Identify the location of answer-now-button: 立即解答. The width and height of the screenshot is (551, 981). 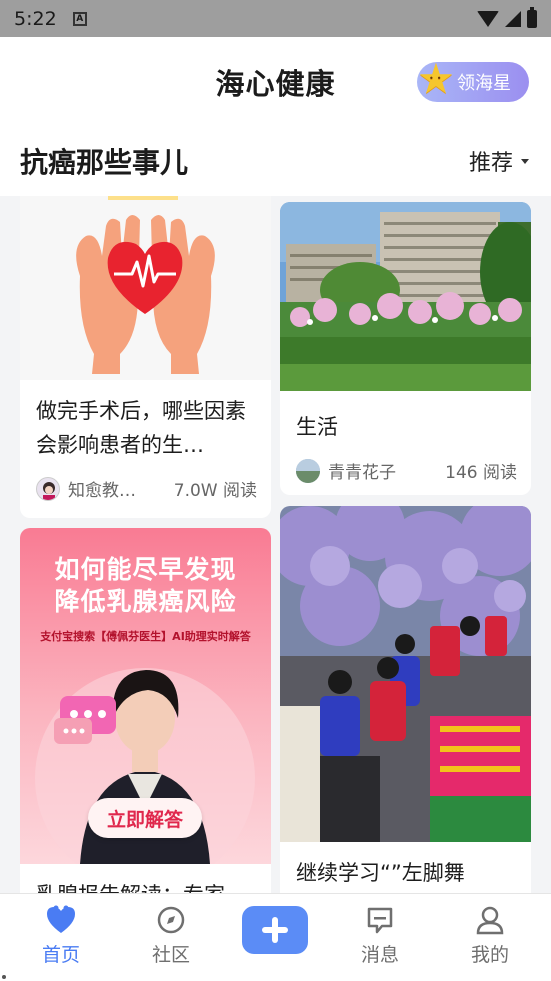
(145, 818).